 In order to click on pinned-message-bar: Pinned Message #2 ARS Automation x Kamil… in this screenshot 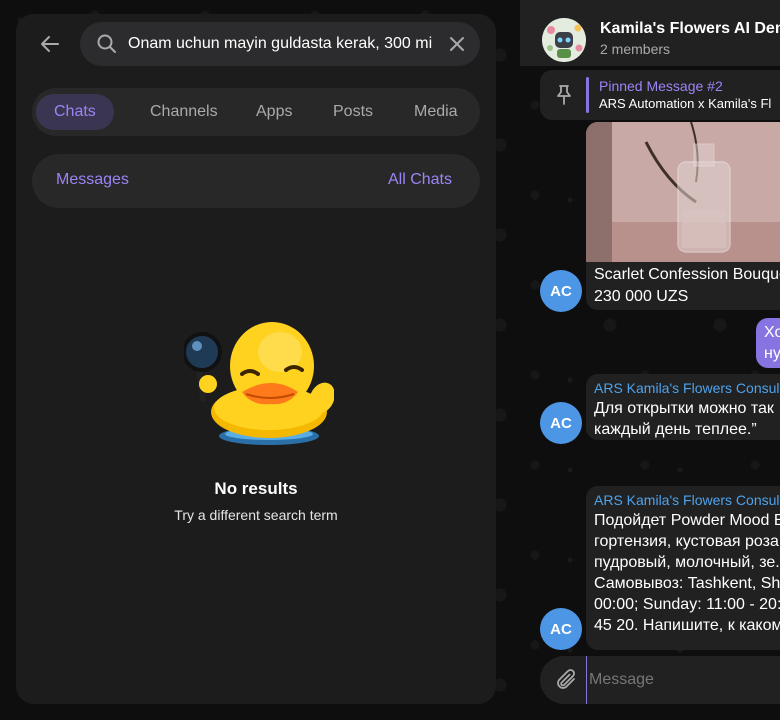, I will do `click(660, 95)`.